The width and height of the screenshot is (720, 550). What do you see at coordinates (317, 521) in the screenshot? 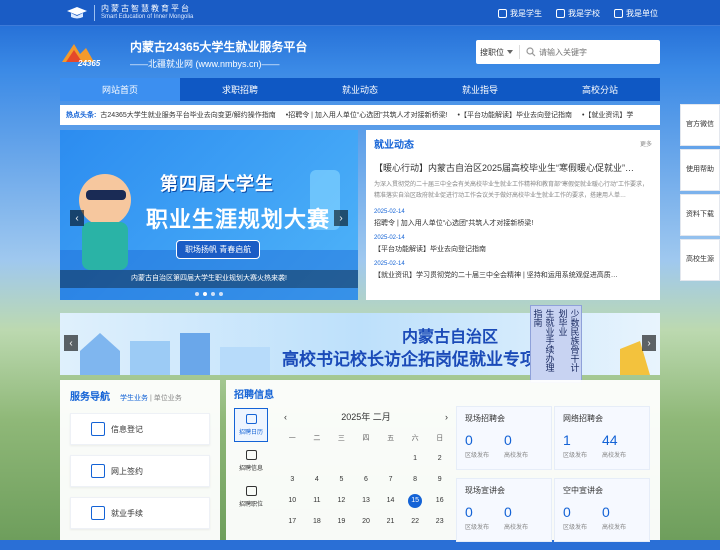
I see `calendar-day: 18` at bounding box center [317, 521].